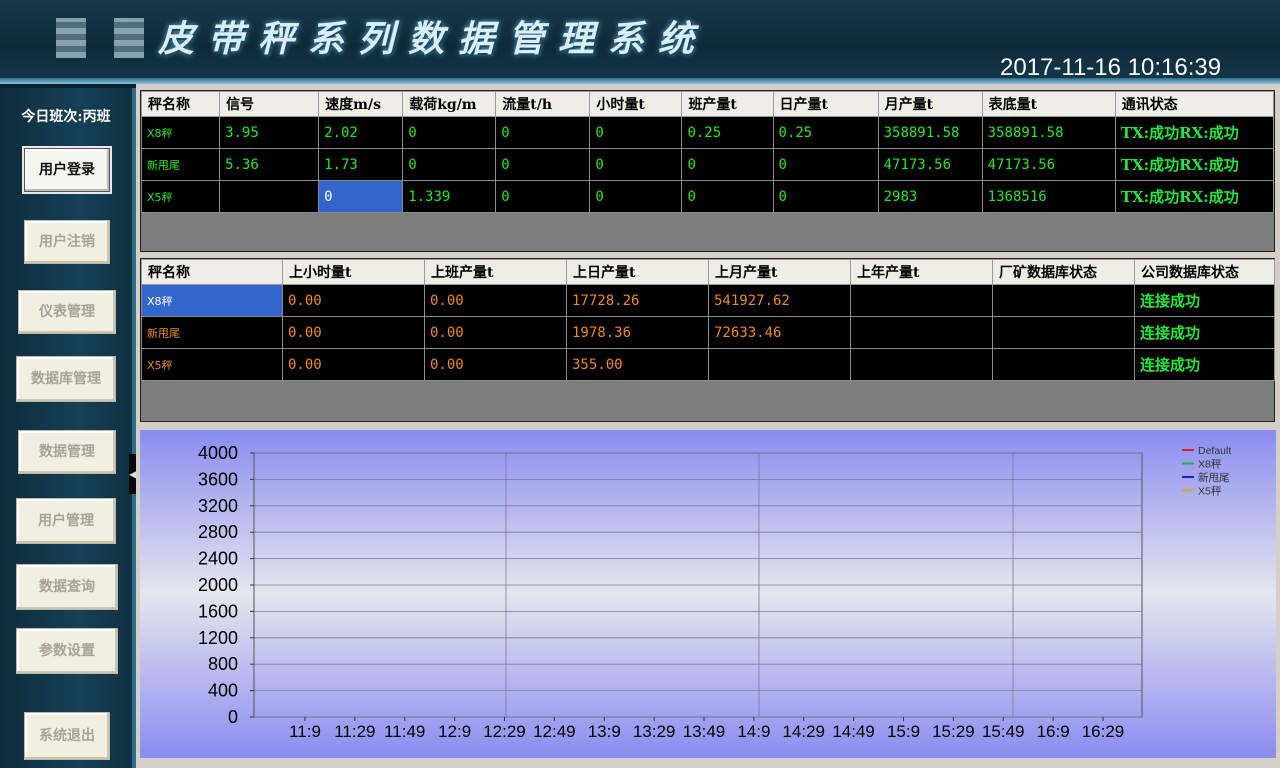 This screenshot has height=768, width=1280. Describe the element at coordinates (67, 452) in the screenshot. I see `data-management-button: 数据管理` at that location.